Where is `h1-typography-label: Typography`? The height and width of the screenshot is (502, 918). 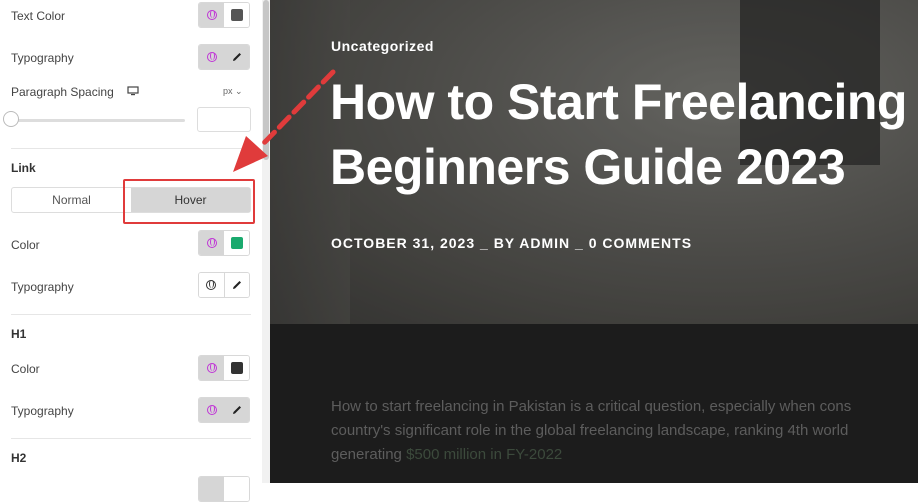 h1-typography-label: Typography is located at coordinates (42, 411).